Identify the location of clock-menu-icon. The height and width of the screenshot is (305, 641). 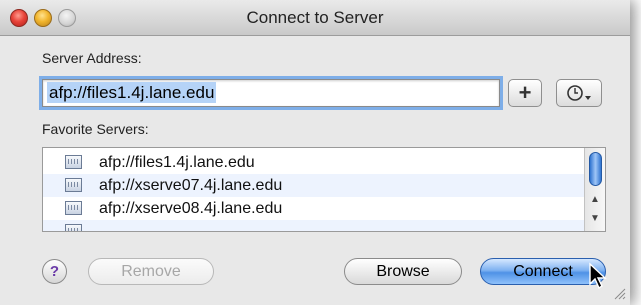
(579, 93).